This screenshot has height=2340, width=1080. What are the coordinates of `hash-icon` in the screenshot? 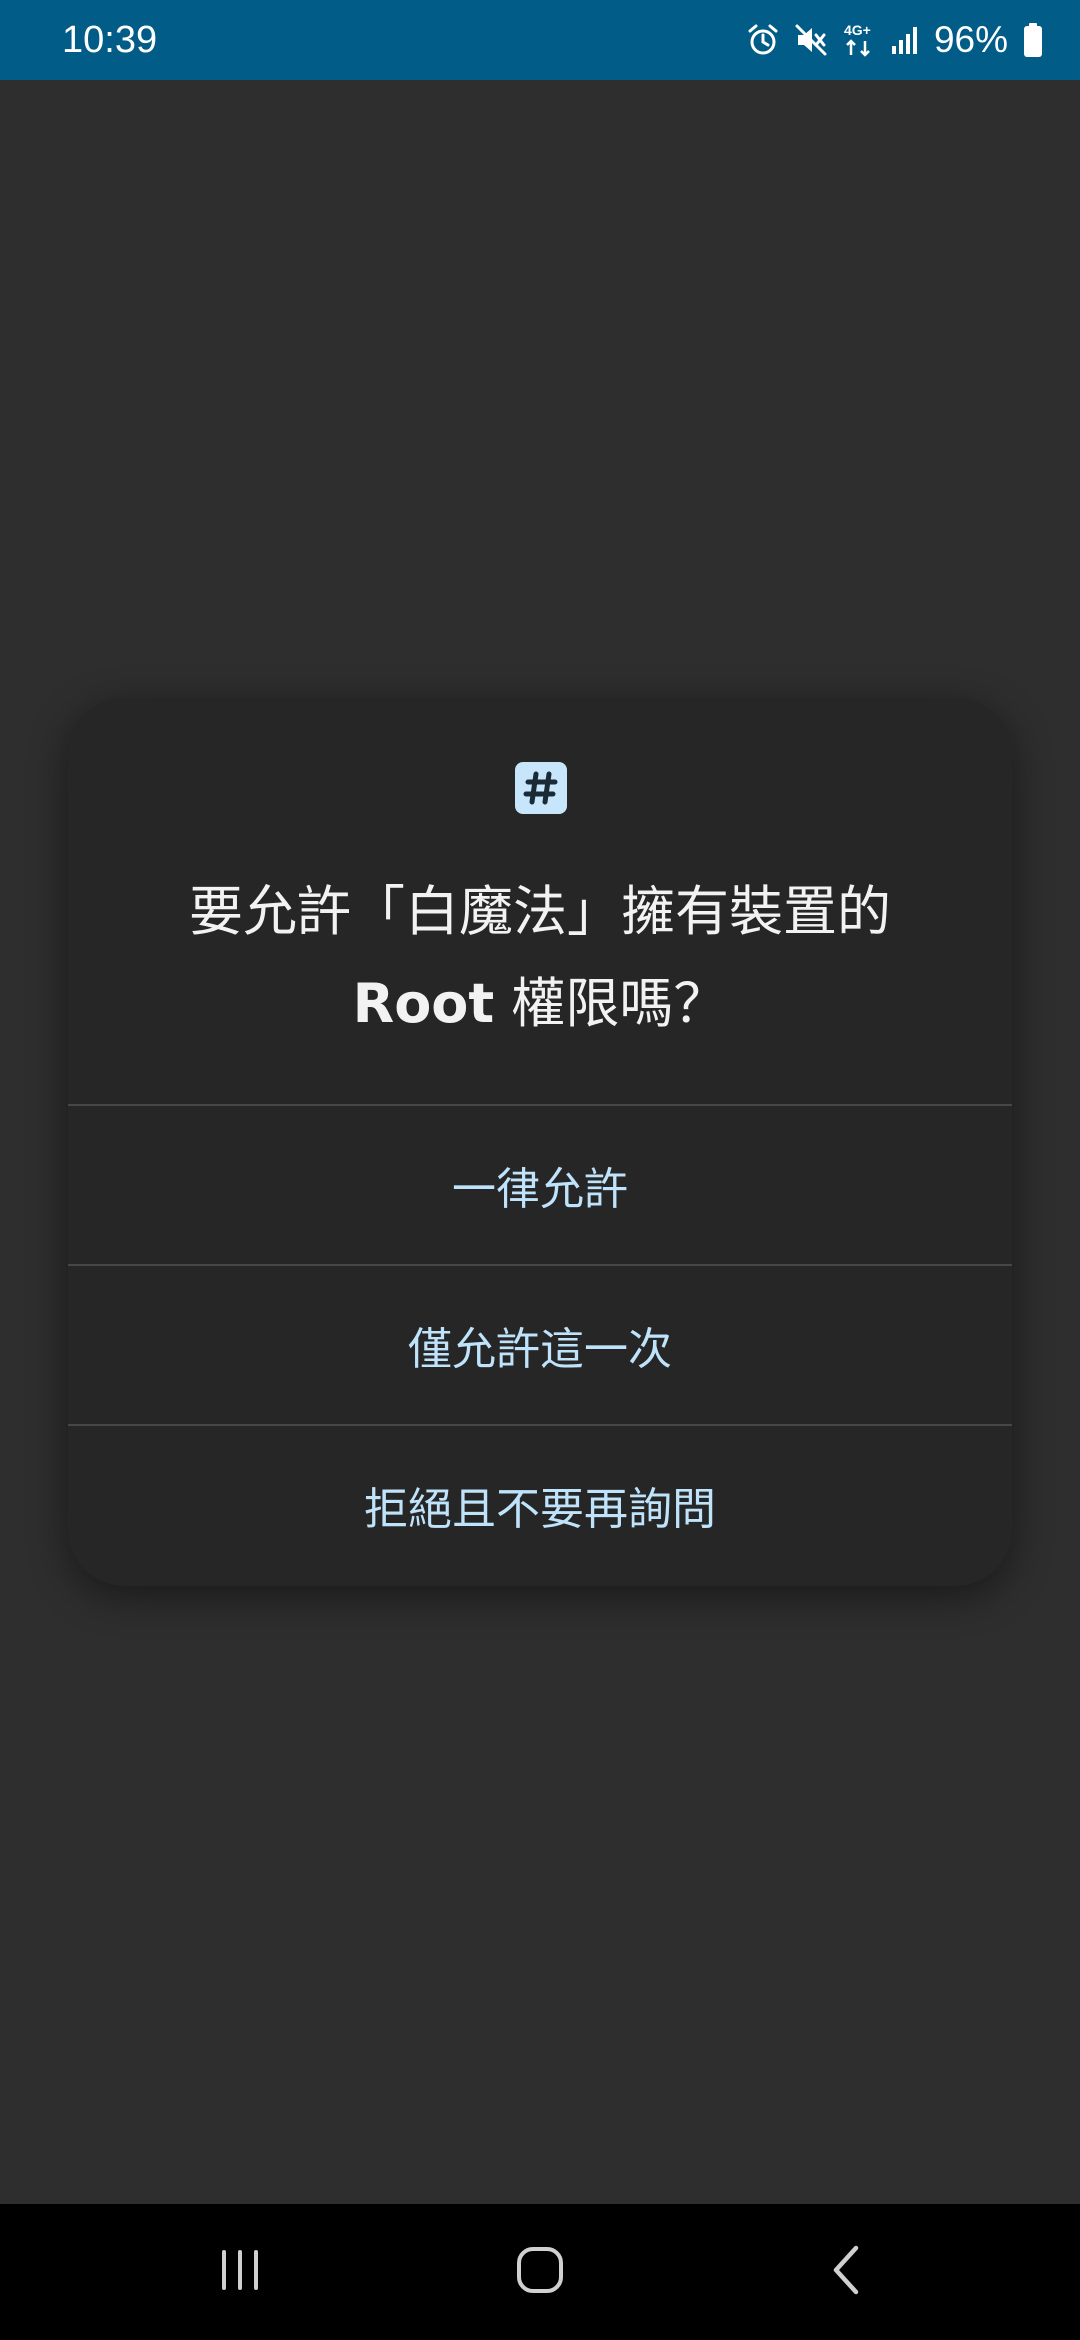 It's located at (541, 788).